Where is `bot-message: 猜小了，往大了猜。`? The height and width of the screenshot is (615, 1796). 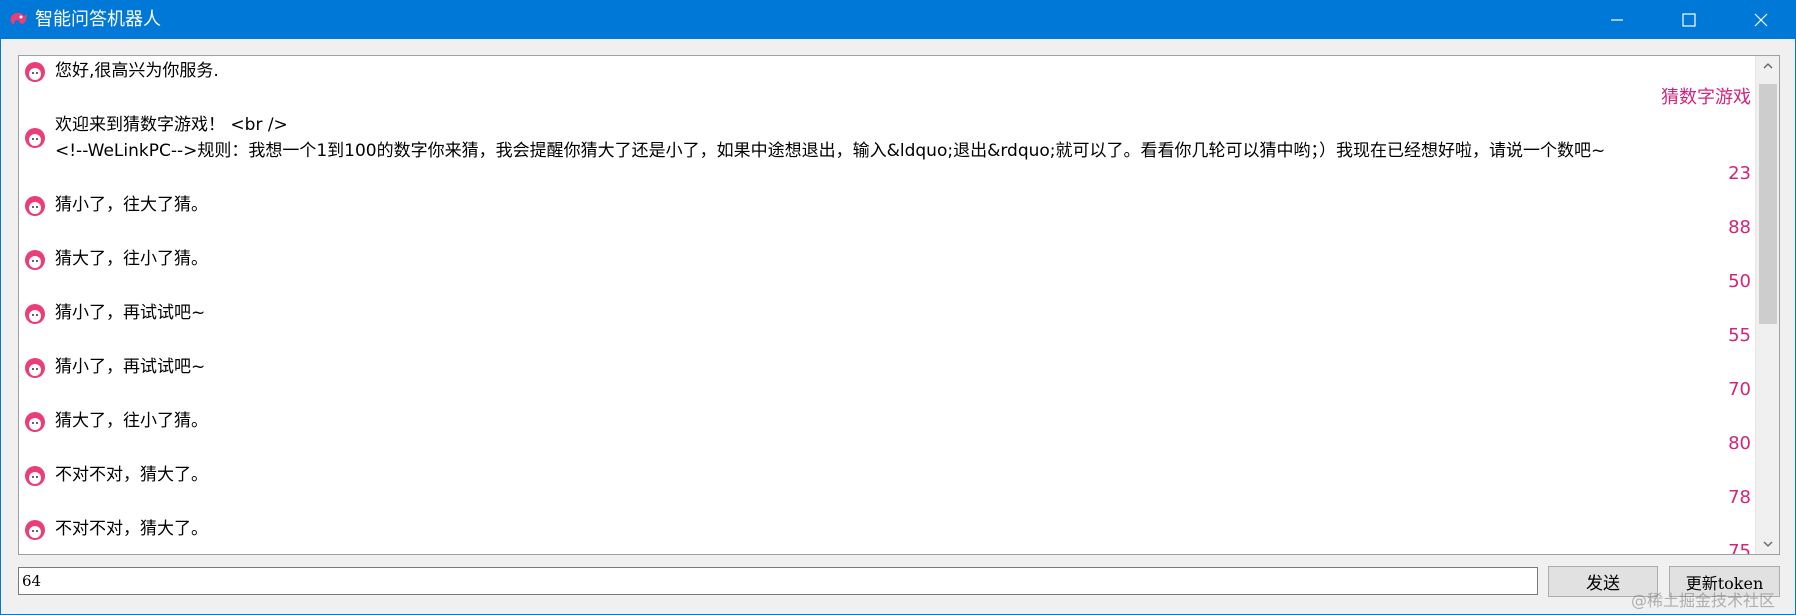
bot-message: 猜小了，往大了猜。 is located at coordinates (115, 205).